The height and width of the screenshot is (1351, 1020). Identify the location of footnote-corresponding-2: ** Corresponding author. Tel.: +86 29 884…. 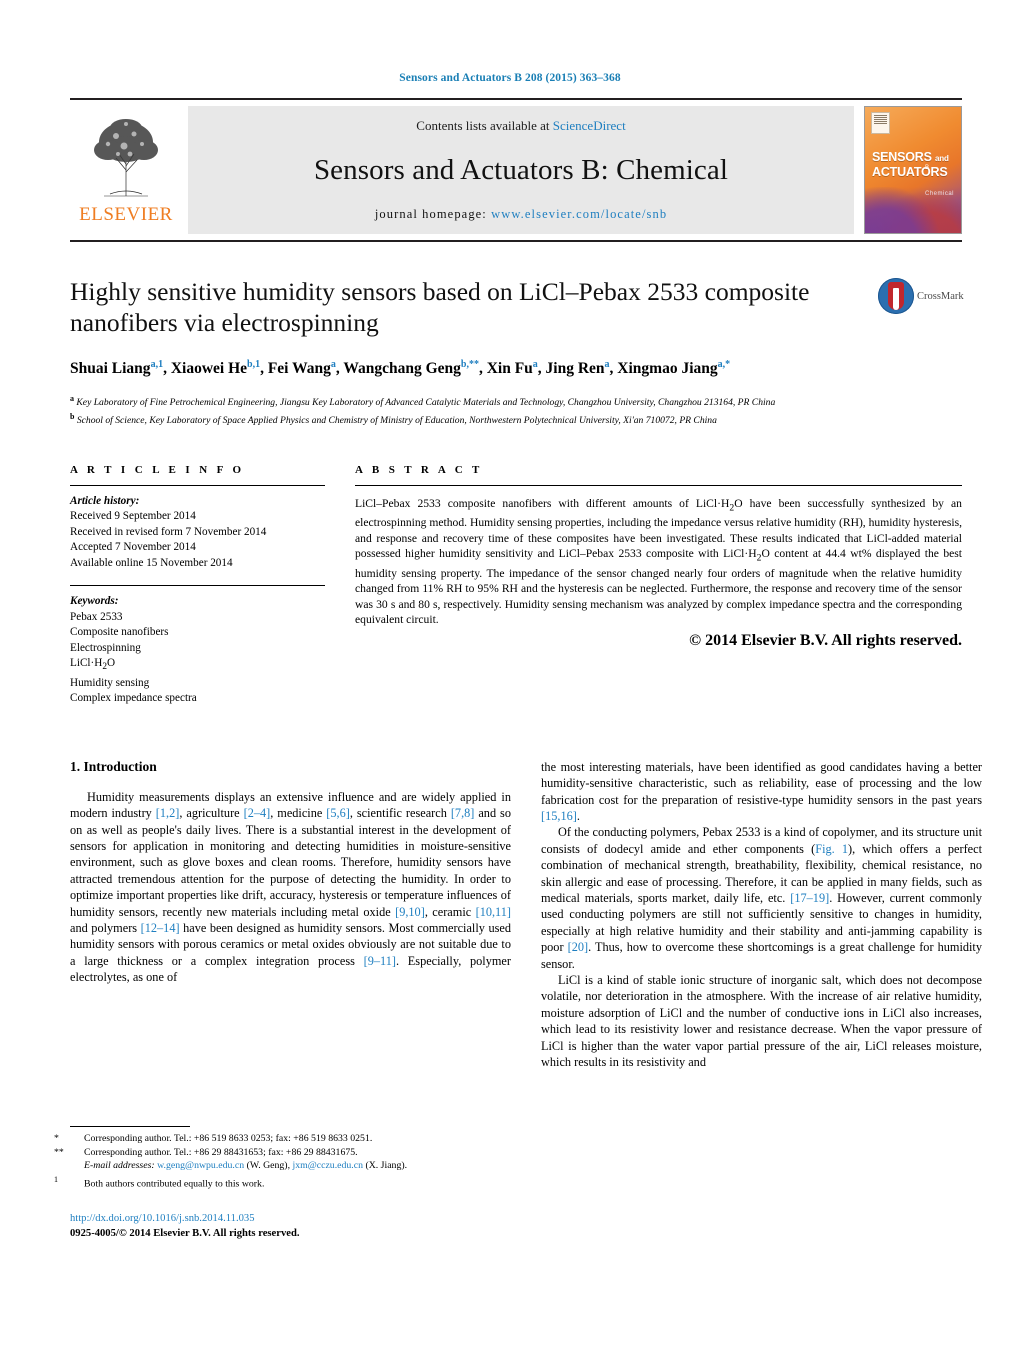
(282, 1153).